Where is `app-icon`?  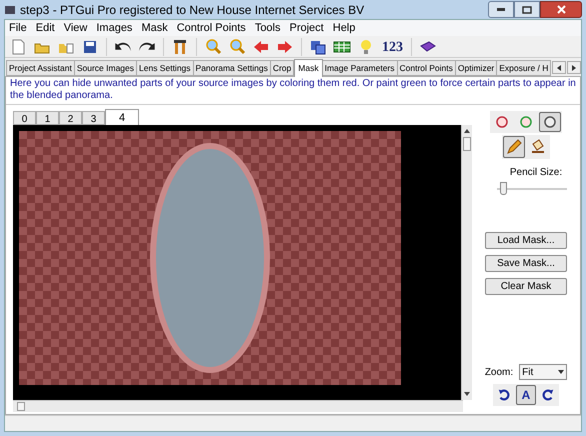
app-icon is located at coordinates (10, 10).